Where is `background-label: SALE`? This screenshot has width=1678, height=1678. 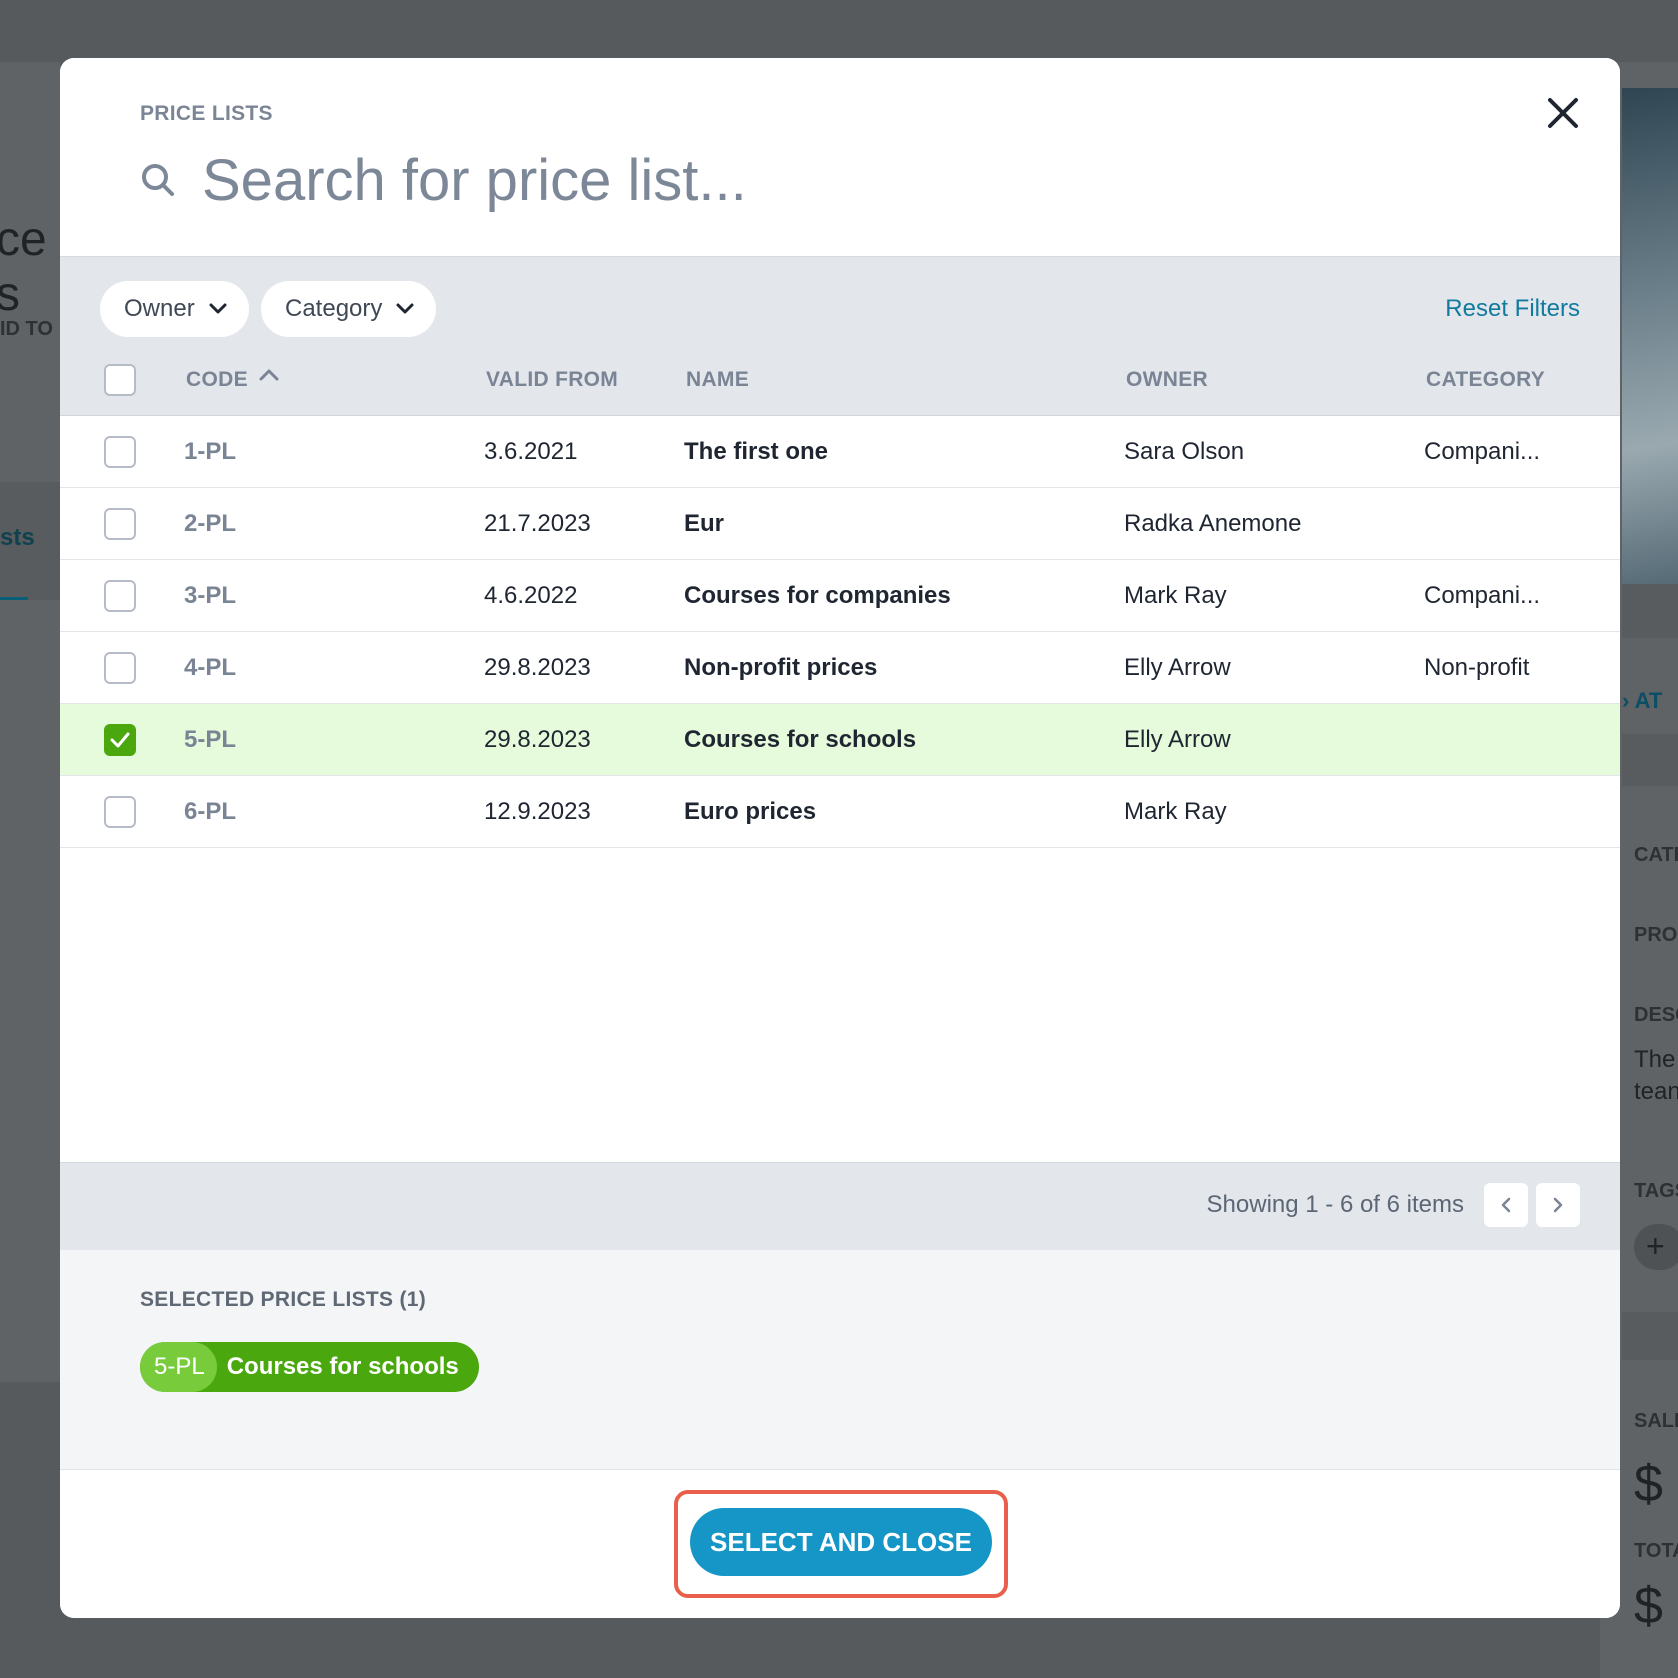
background-label: SALE is located at coordinates (1656, 1421).